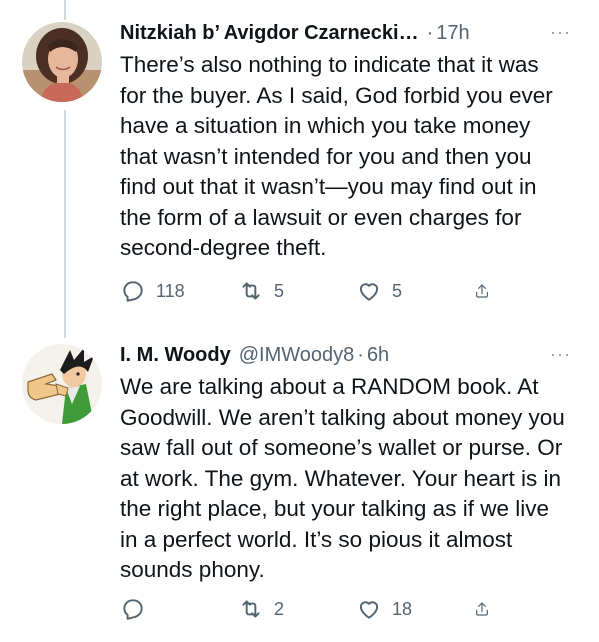 The image size is (599, 642). Describe the element at coordinates (297, 355) in the screenshot. I see `author-handle: @IMWoody8` at that location.